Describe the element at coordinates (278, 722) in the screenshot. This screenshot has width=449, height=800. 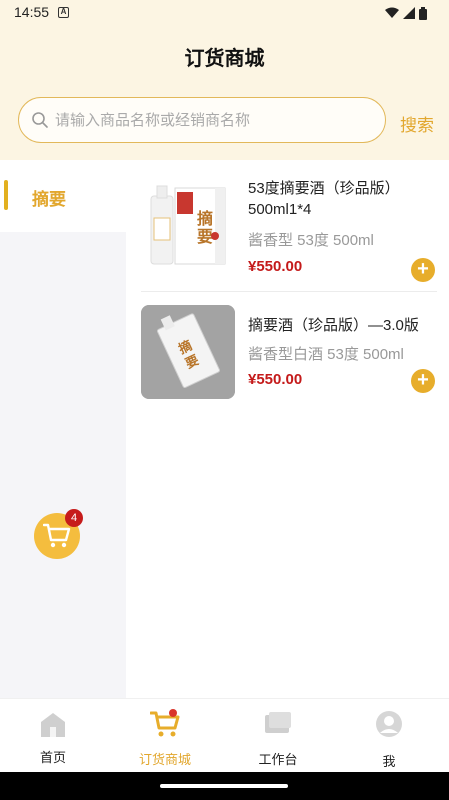
I see `workbench-icon` at that location.